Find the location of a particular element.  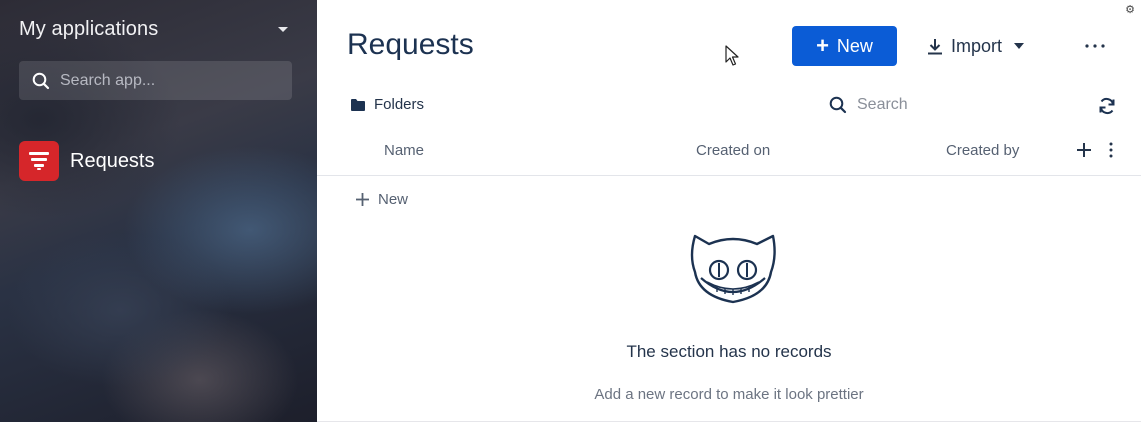

cat-illustration-icon is located at coordinates (733, 269).